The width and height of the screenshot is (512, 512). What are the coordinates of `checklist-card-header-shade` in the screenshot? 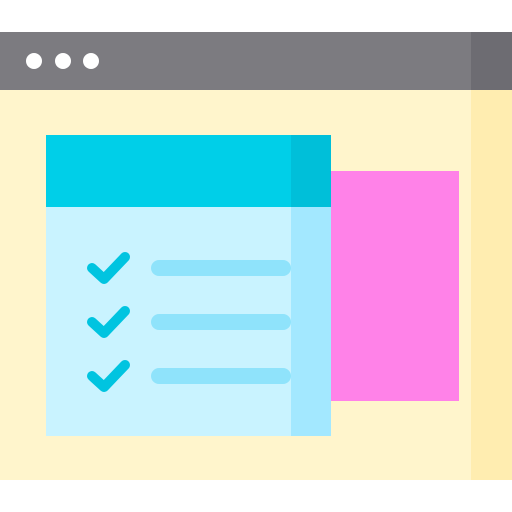 It's located at (311, 171).